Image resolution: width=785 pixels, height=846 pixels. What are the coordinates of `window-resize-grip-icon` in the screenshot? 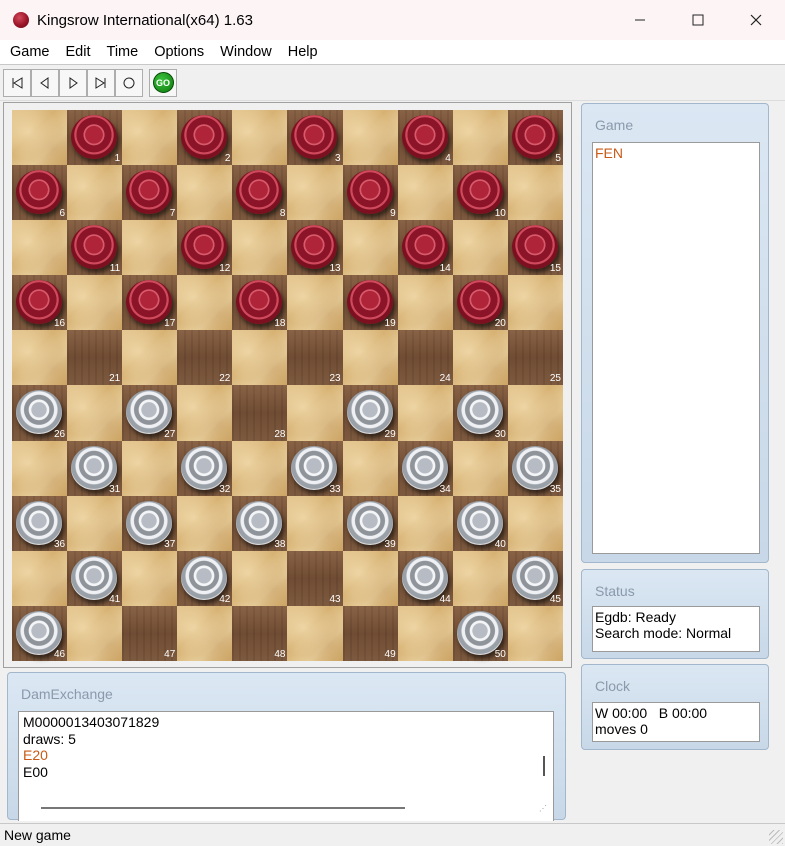 It's located at (776, 837).